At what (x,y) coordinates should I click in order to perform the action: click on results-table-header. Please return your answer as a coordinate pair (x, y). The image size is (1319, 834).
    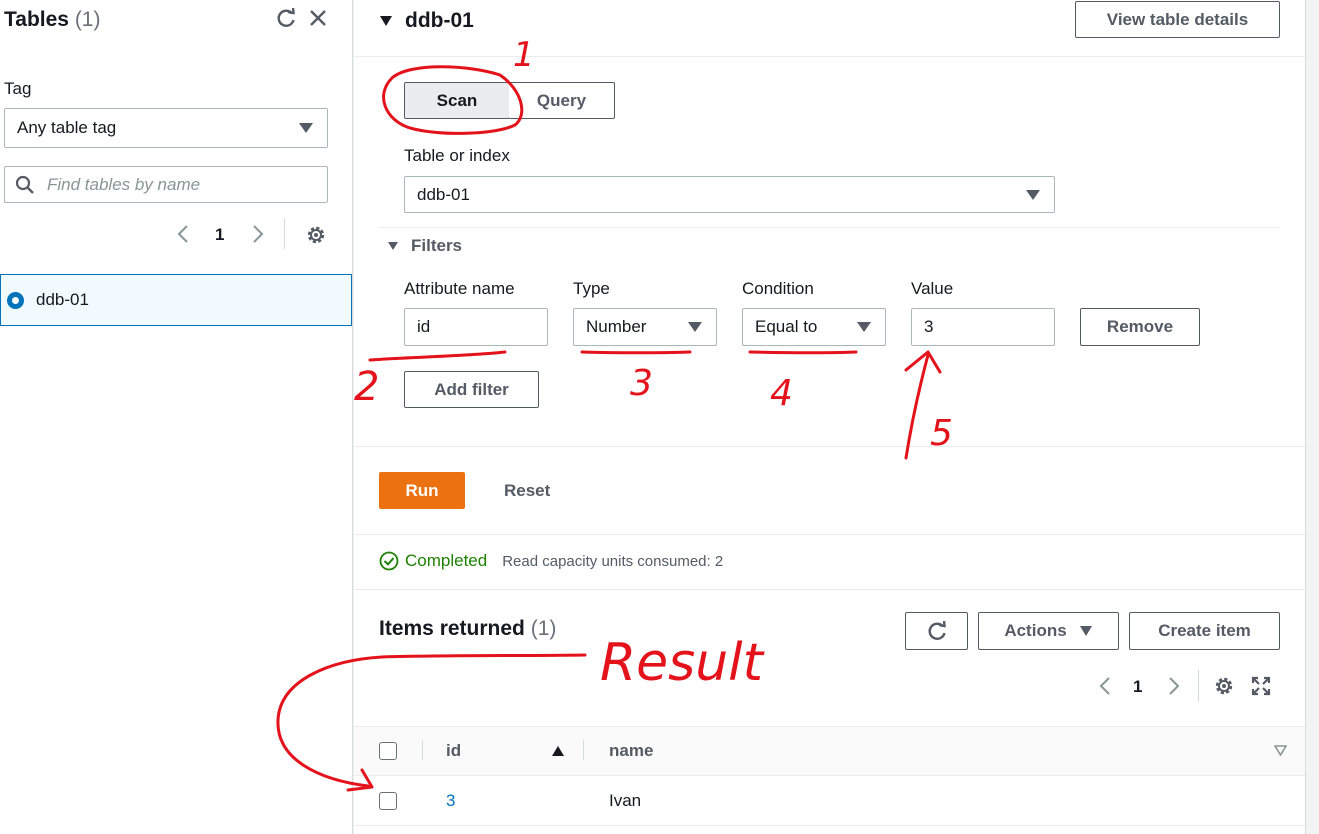
    Looking at the image, I should click on (829, 751).